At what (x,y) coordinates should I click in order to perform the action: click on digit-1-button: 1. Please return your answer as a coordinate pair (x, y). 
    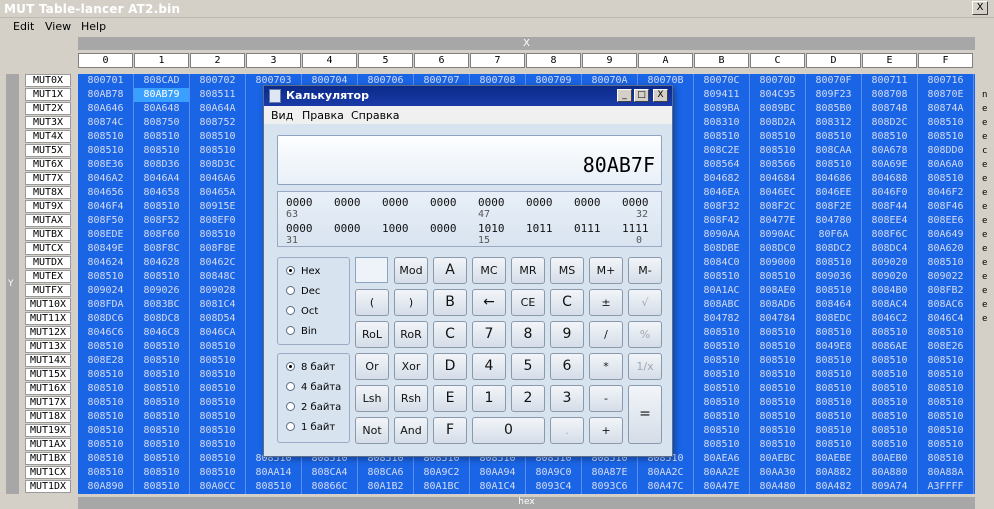
    Looking at the image, I should click on (489, 398).